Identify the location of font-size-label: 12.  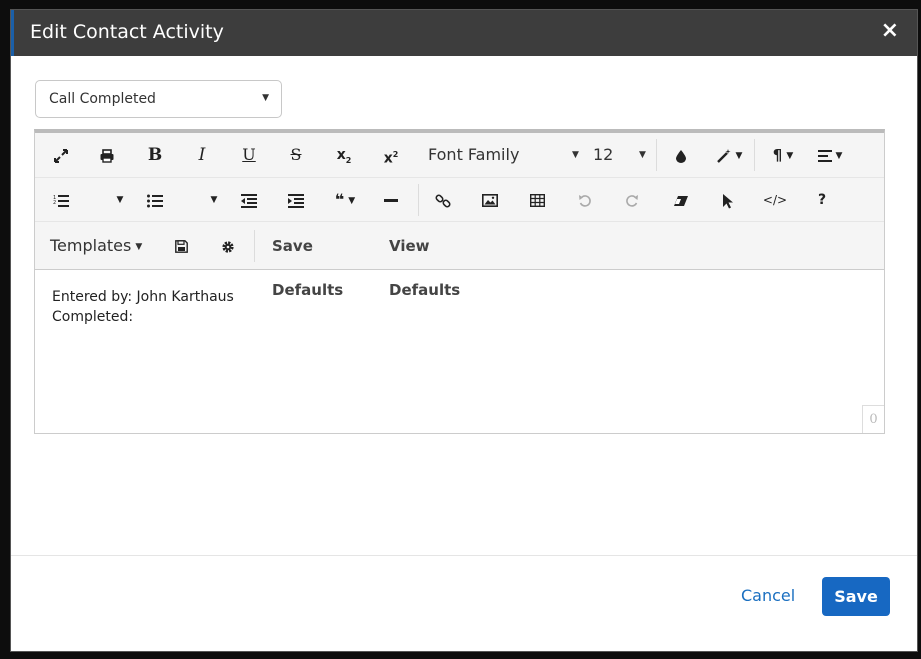
(603, 154).